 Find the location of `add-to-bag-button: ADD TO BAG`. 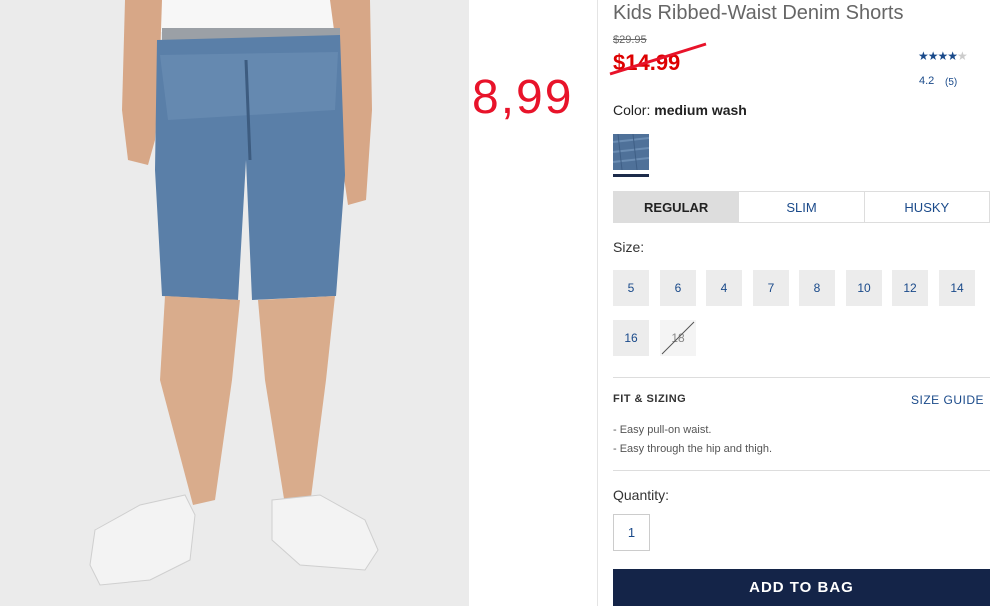

add-to-bag-button: ADD TO BAG is located at coordinates (801, 587).